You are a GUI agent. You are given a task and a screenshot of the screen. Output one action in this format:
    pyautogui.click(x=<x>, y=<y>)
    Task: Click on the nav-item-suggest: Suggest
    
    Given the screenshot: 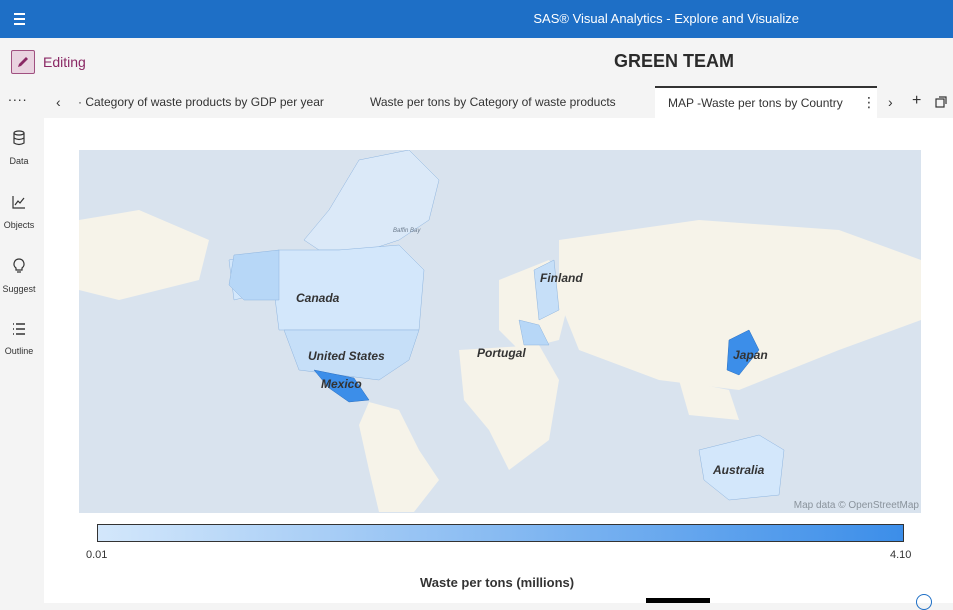 What is the action you would take?
    pyautogui.click(x=19, y=276)
    